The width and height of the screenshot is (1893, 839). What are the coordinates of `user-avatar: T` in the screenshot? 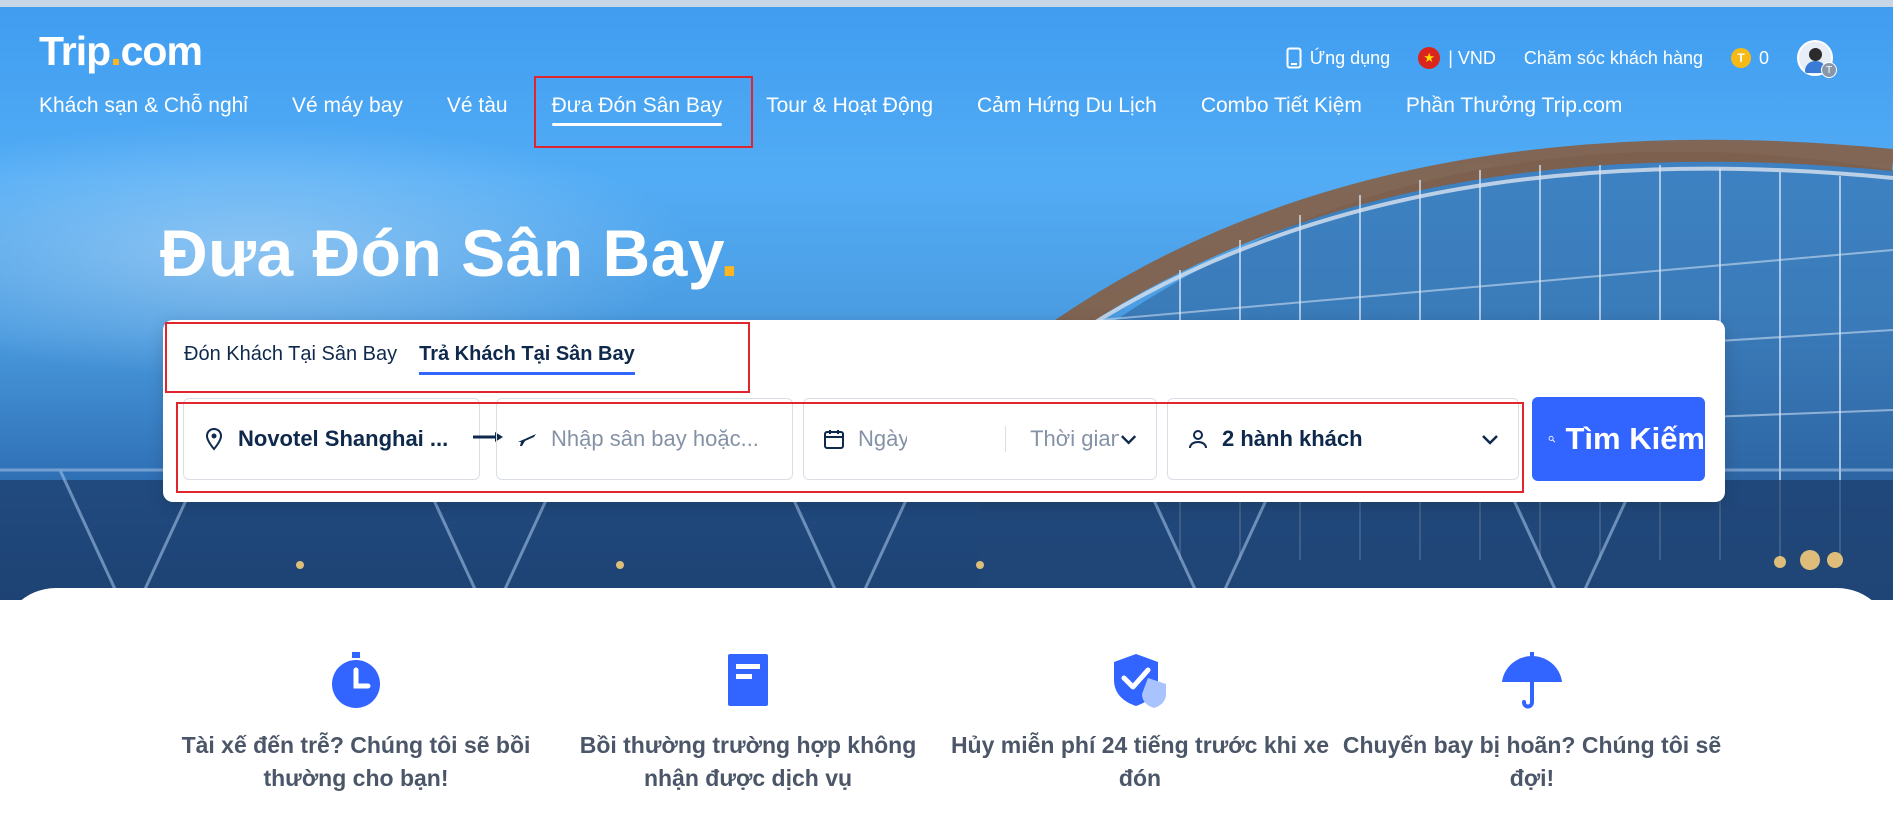 It's located at (1817, 59).